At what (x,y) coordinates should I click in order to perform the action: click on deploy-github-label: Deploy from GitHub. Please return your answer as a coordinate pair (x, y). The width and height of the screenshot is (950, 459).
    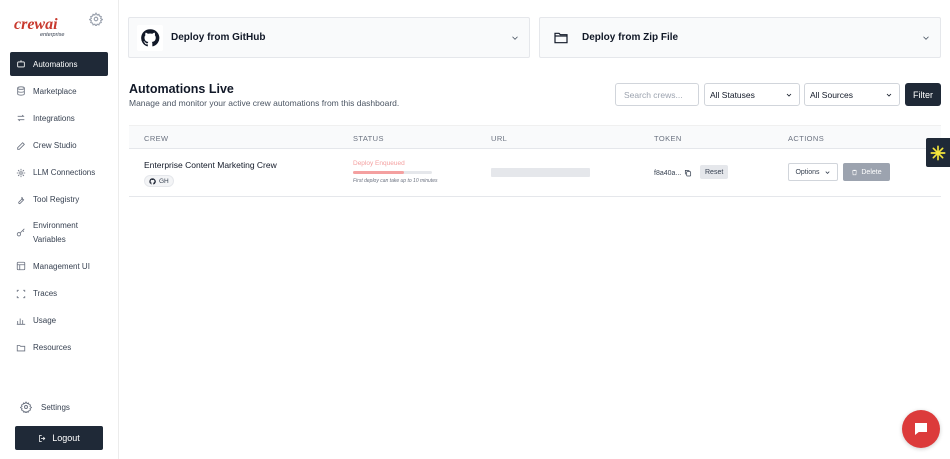
    Looking at the image, I should click on (218, 37).